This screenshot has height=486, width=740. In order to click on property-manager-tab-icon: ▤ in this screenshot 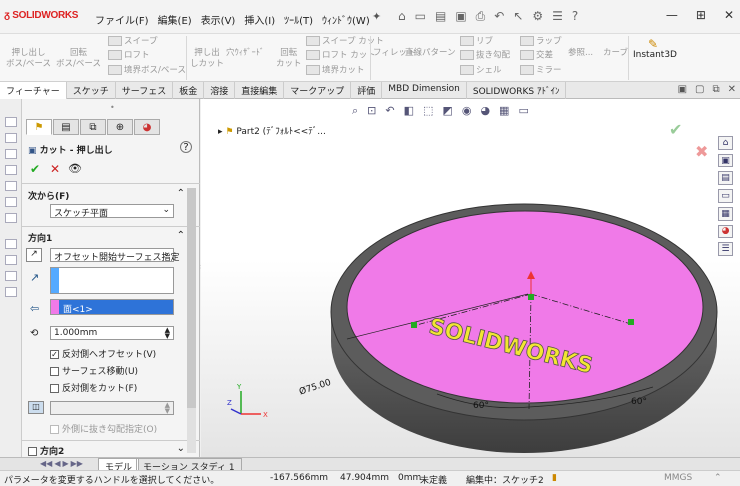, I will do `click(66, 127)`.